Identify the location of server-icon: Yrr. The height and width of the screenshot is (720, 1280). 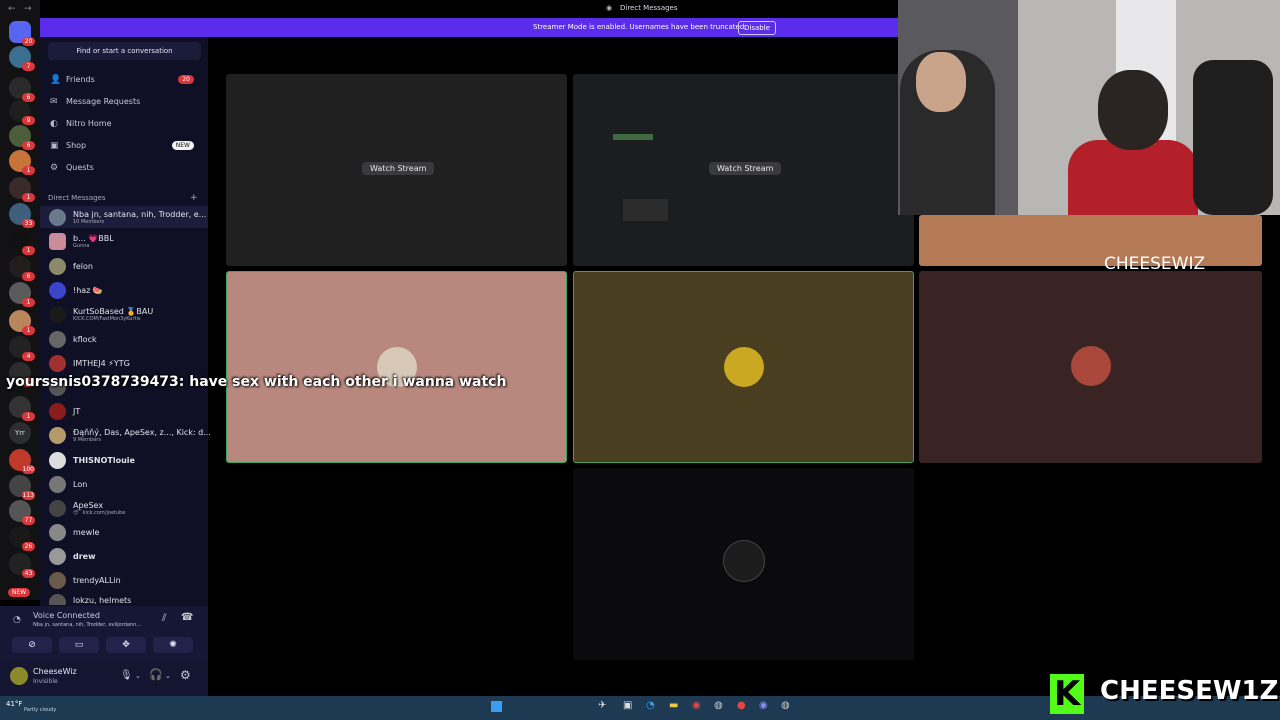
(20, 433).